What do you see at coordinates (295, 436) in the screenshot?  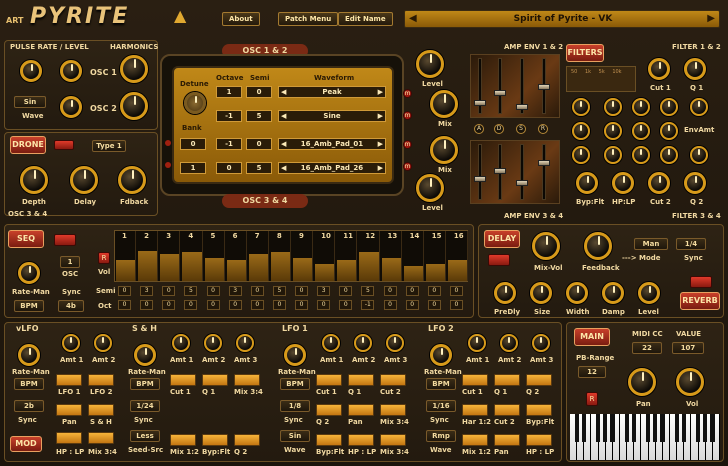 I see `lfo1-wave-button: Sin` at bounding box center [295, 436].